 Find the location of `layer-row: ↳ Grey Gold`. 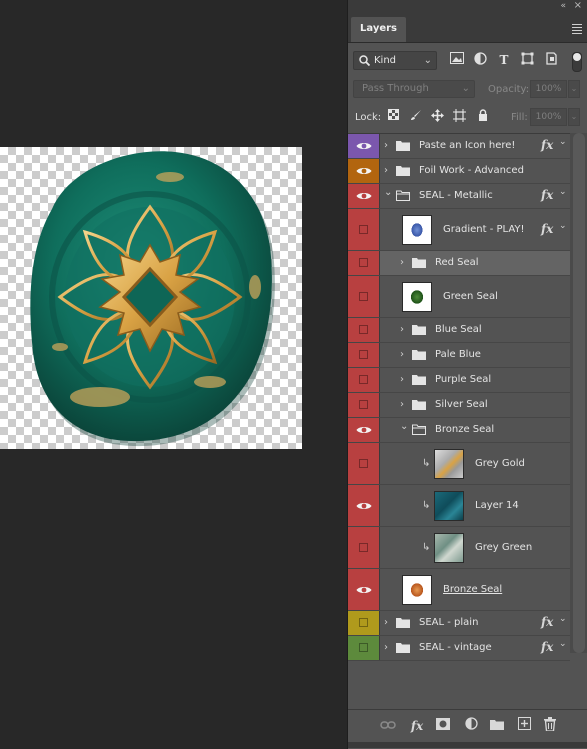

layer-row: ↳ Grey Gold is located at coordinates (459, 464).